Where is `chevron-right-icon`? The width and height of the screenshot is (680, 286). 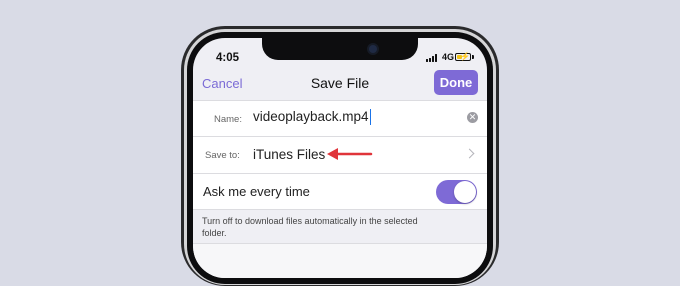 chevron-right-icon is located at coordinates (469, 153).